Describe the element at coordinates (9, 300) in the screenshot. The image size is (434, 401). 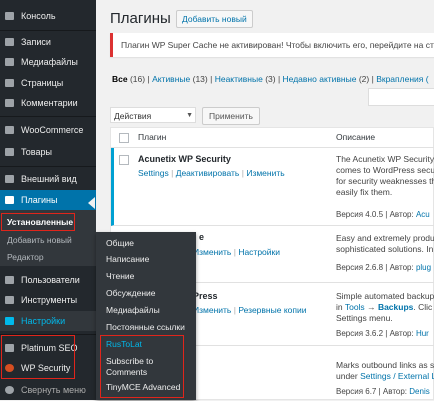
I see `tools-icon` at that location.